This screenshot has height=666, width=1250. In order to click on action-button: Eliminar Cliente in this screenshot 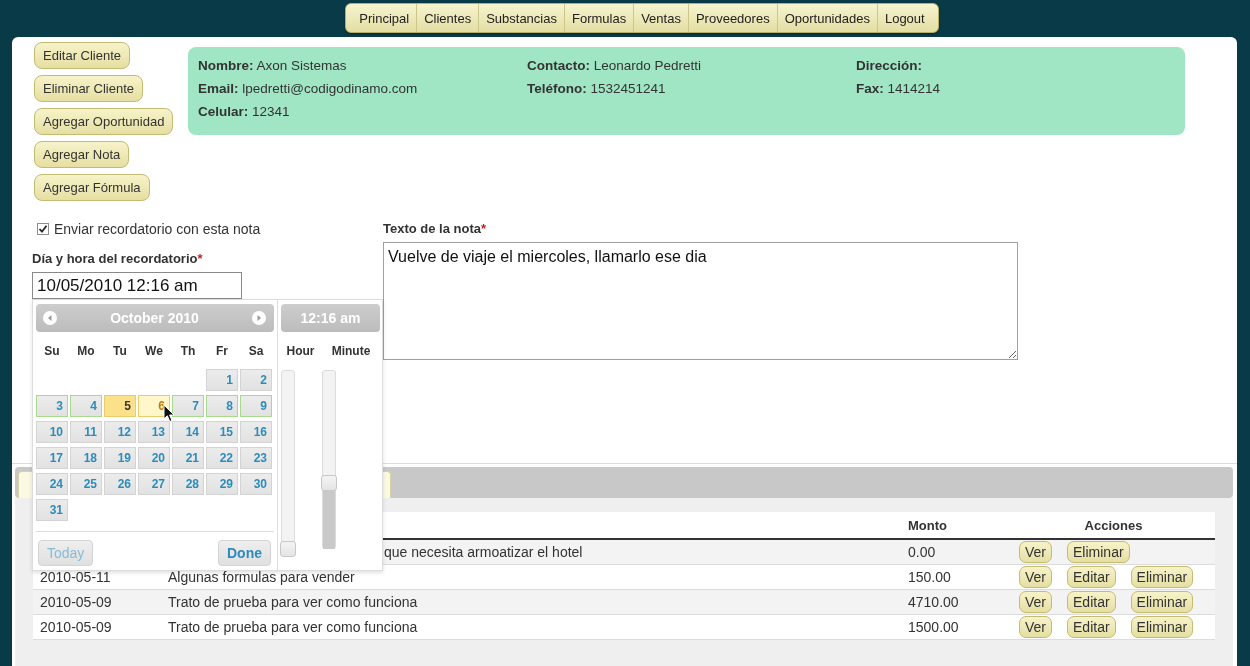, I will do `click(89, 88)`.